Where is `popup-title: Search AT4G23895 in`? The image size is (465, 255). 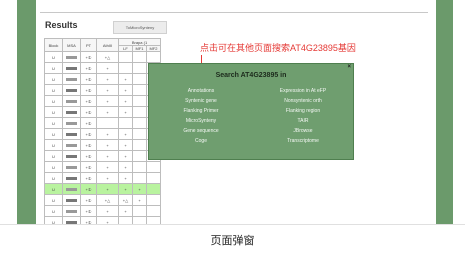 popup-title: Search AT4G23895 in is located at coordinates (251, 75).